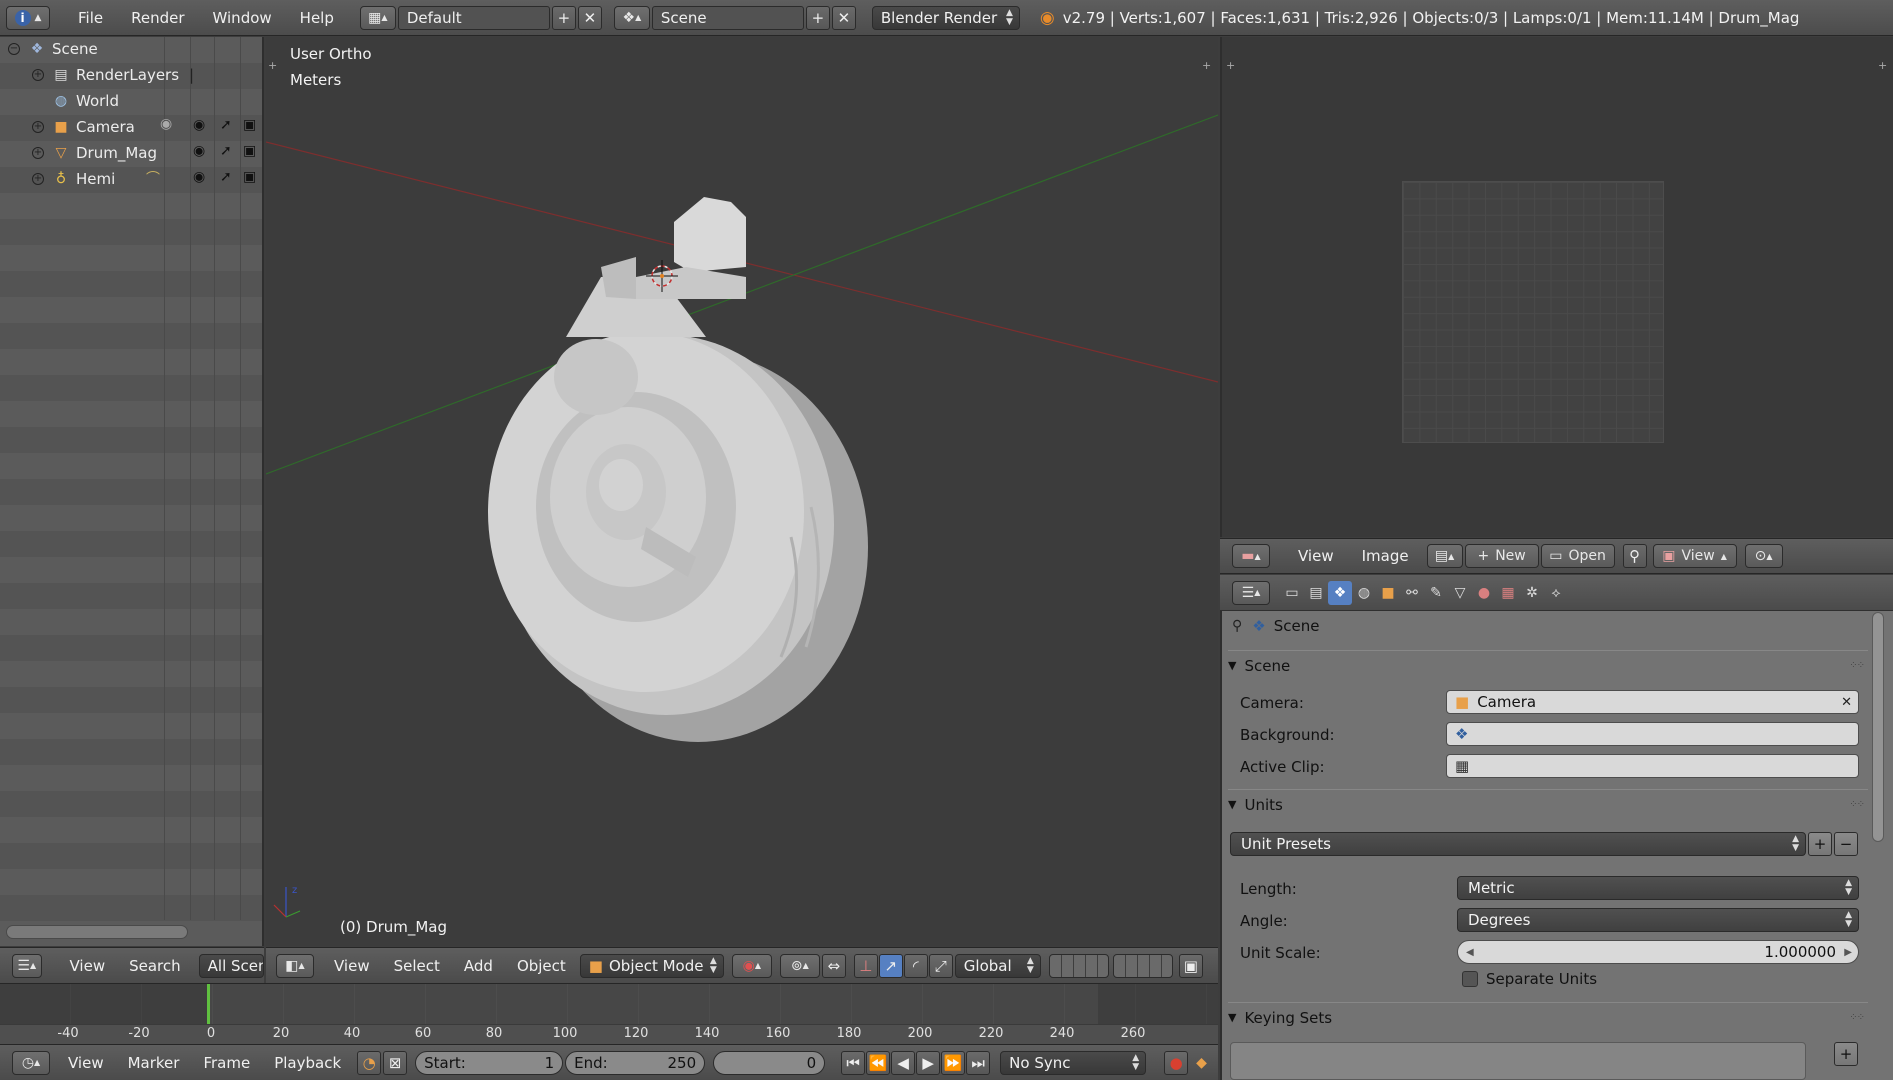 This screenshot has height=1080, width=1893. Describe the element at coordinates (1532, 593) in the screenshot. I see `particles-tab-icon: ✲` at that location.